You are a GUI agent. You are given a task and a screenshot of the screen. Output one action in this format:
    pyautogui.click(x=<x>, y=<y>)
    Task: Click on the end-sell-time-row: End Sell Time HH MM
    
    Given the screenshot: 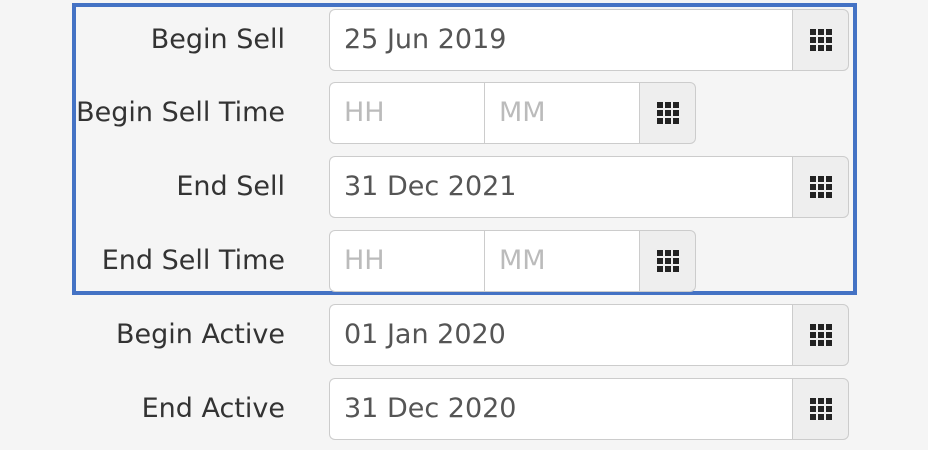 What is the action you would take?
    pyautogui.click(x=464, y=261)
    